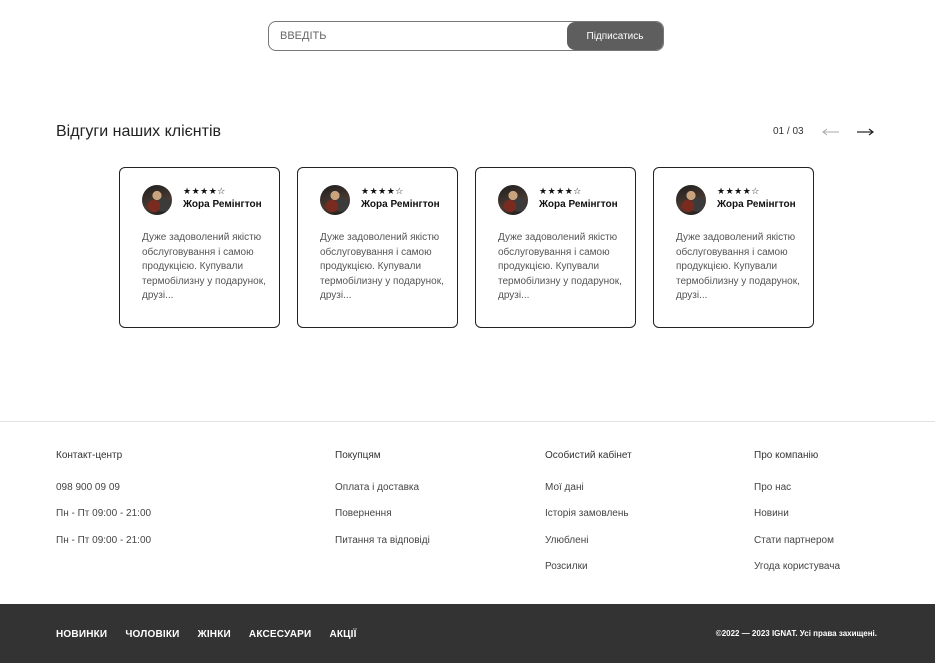 This screenshot has width=935, height=663. What do you see at coordinates (796, 633) in the screenshot?
I see `copyright: ©2022 — 2023 IGNAT. Усі права захищені.` at bounding box center [796, 633].